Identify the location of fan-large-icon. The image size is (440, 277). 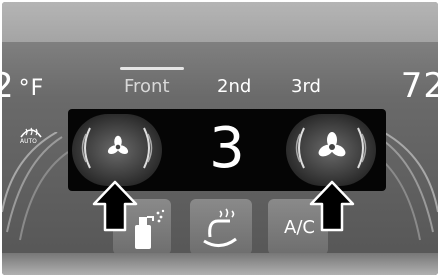
(332, 144).